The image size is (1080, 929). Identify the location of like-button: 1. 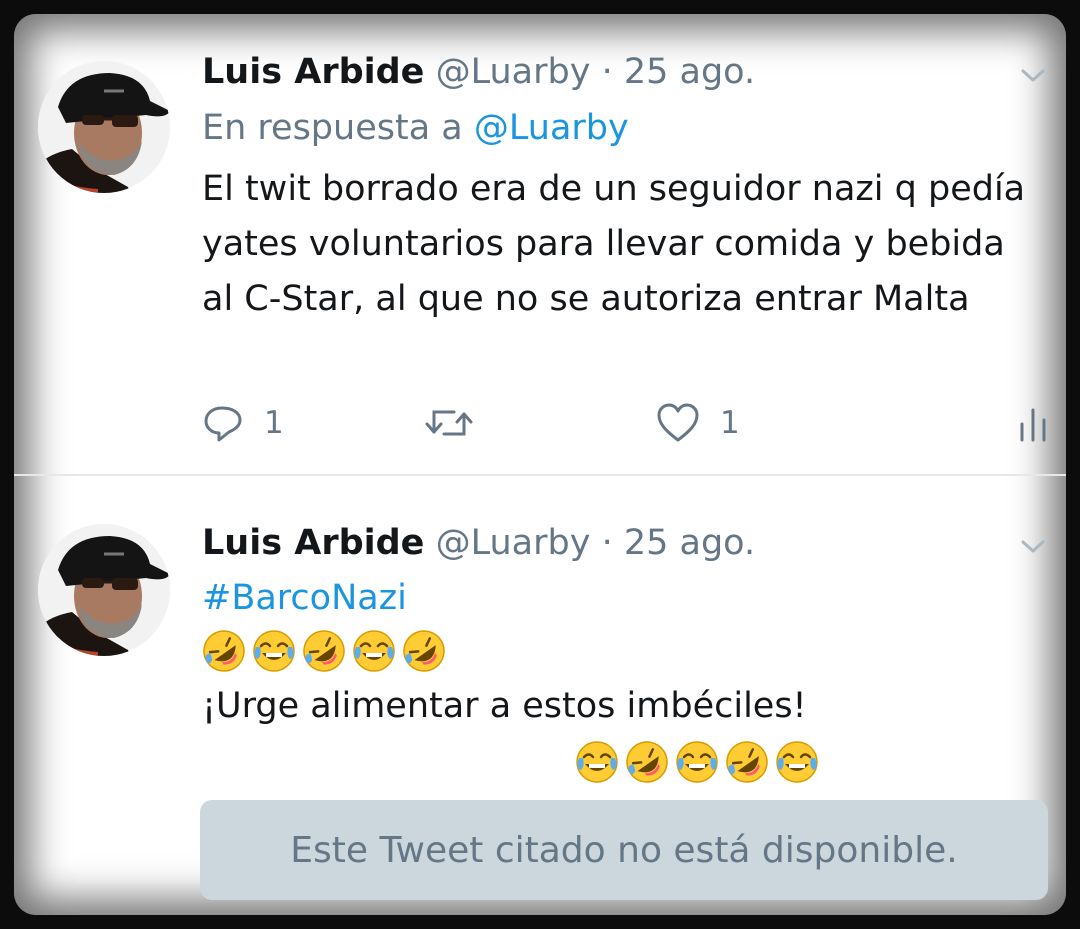
(698, 423).